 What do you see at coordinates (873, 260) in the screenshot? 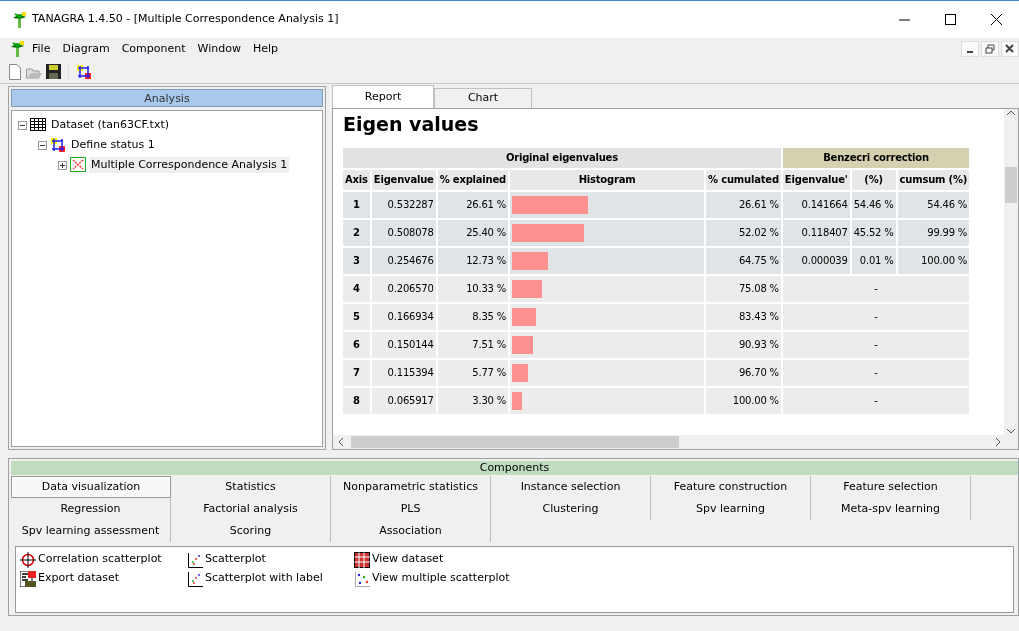
I see `table-cell: 0.01 %` at bounding box center [873, 260].